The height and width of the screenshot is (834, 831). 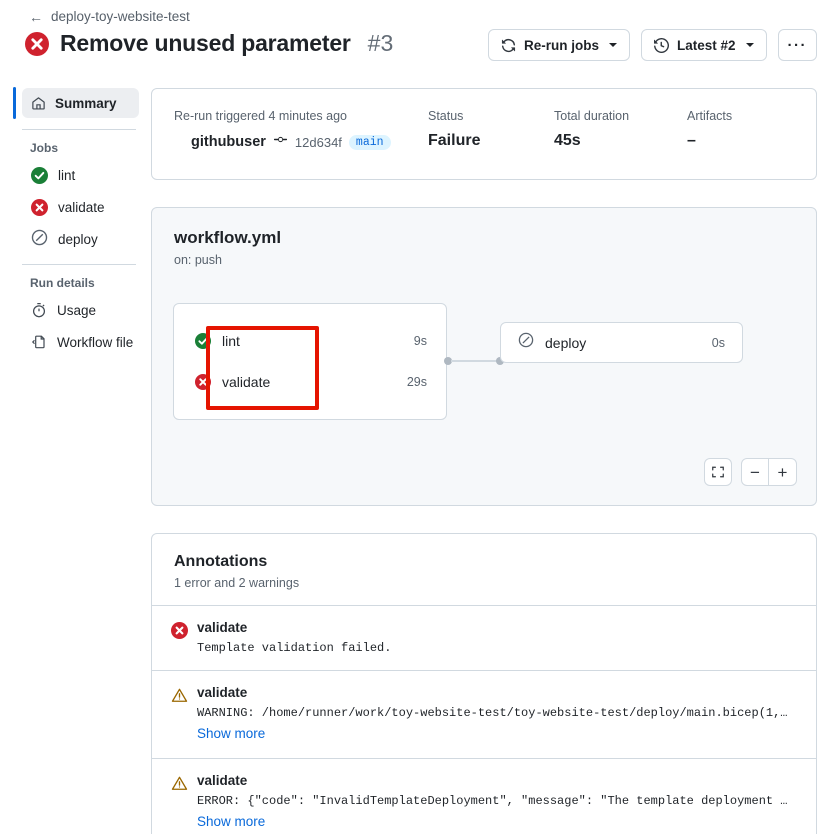 I want to click on branch-badge: main, so click(x=369, y=142).